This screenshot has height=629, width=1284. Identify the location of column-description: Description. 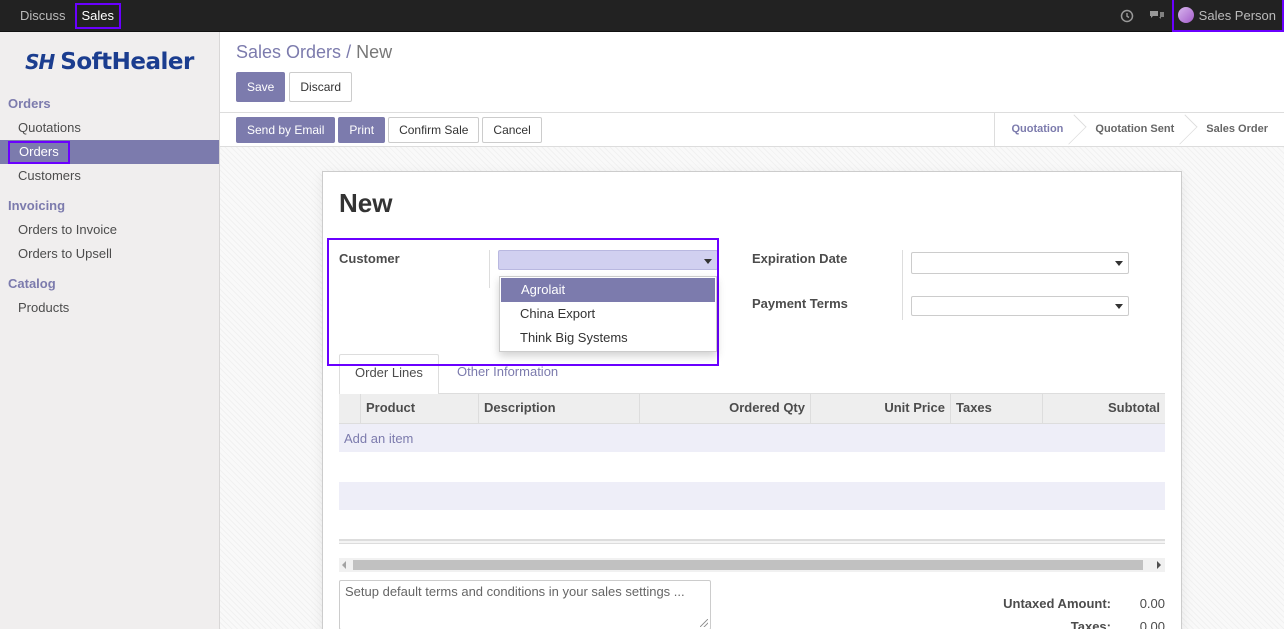
(558, 409).